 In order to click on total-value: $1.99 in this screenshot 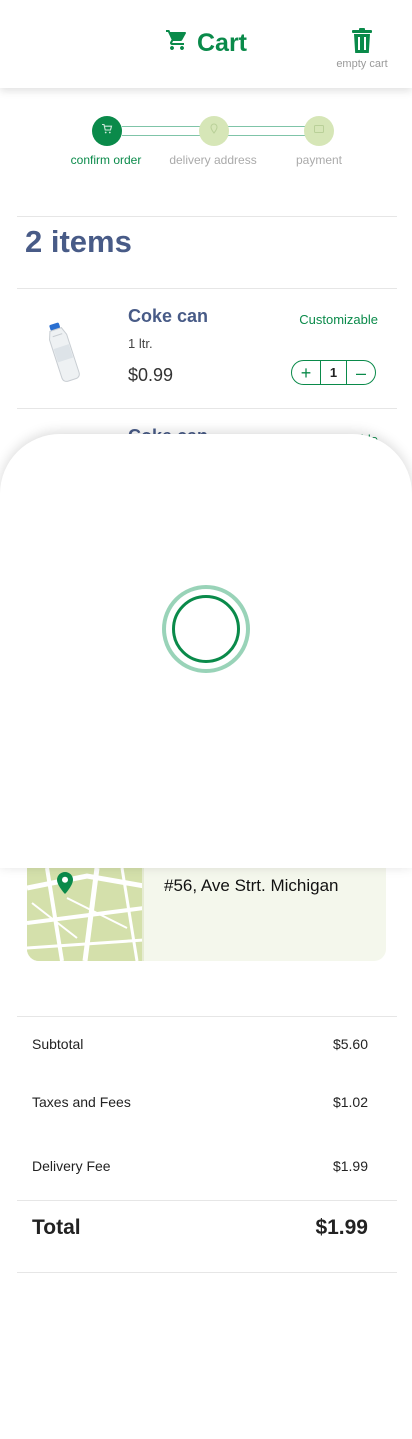, I will do `click(341, 1227)`.